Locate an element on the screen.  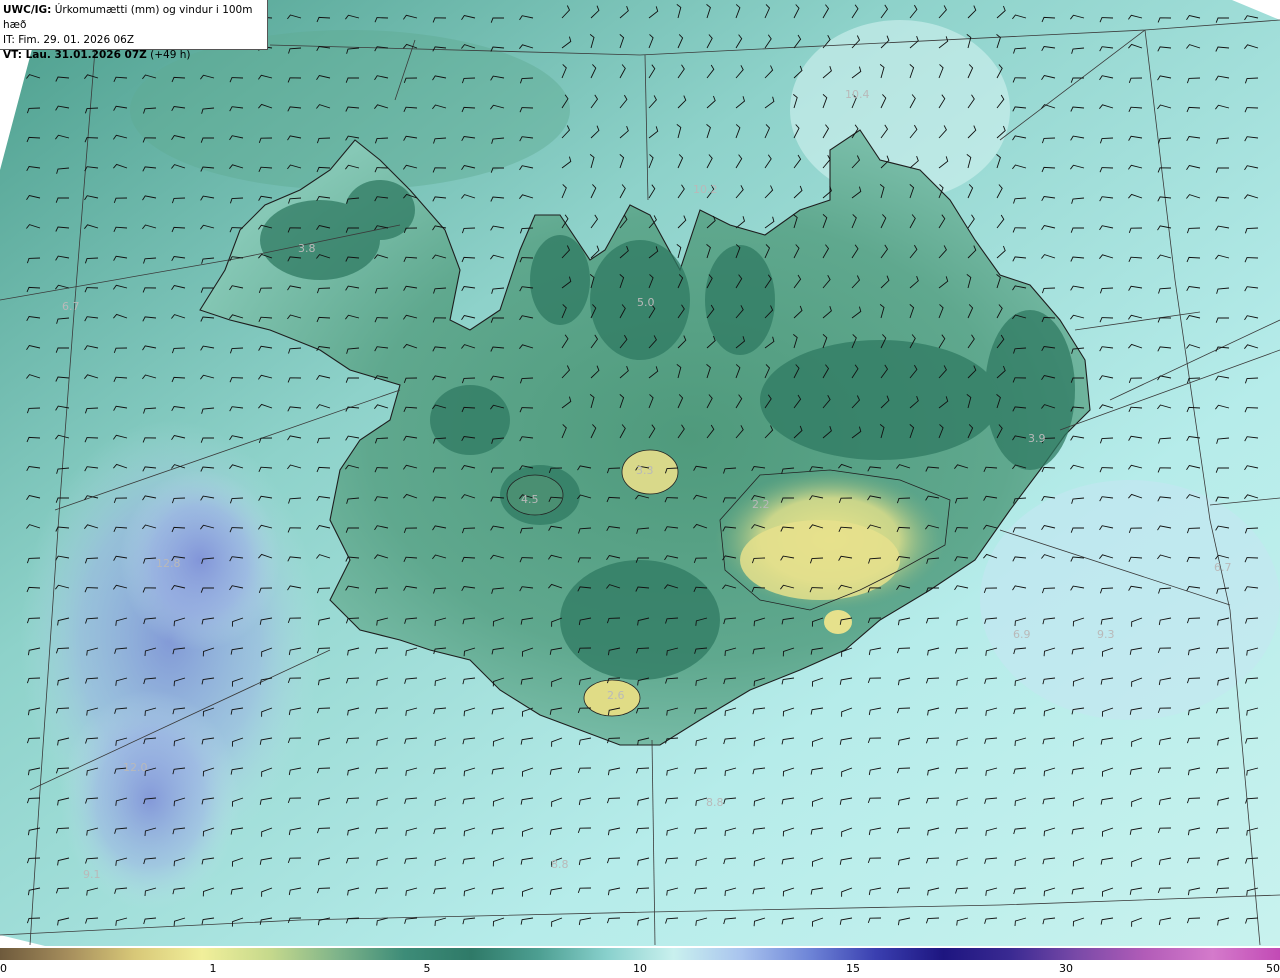
valid-time-line: VT: Lau. 31.01.2026 07Z (+49 h) is located at coordinates (133, 55).